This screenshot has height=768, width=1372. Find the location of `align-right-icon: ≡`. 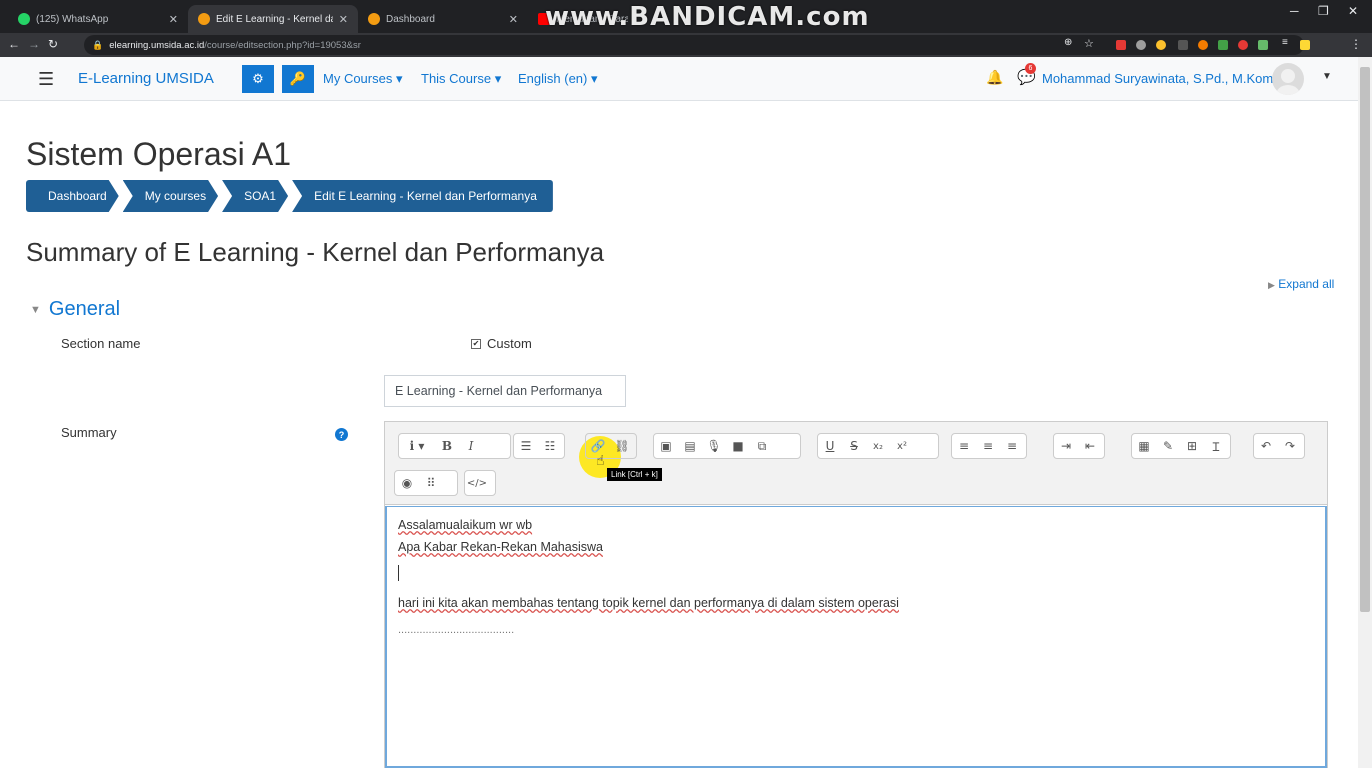

align-right-icon: ≡ is located at coordinates (1012, 446).